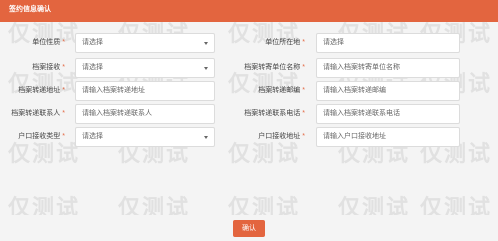 The height and width of the screenshot is (241, 498). What do you see at coordinates (249, 11) in the screenshot?
I see `page-header: 签约信息确认` at bounding box center [249, 11].